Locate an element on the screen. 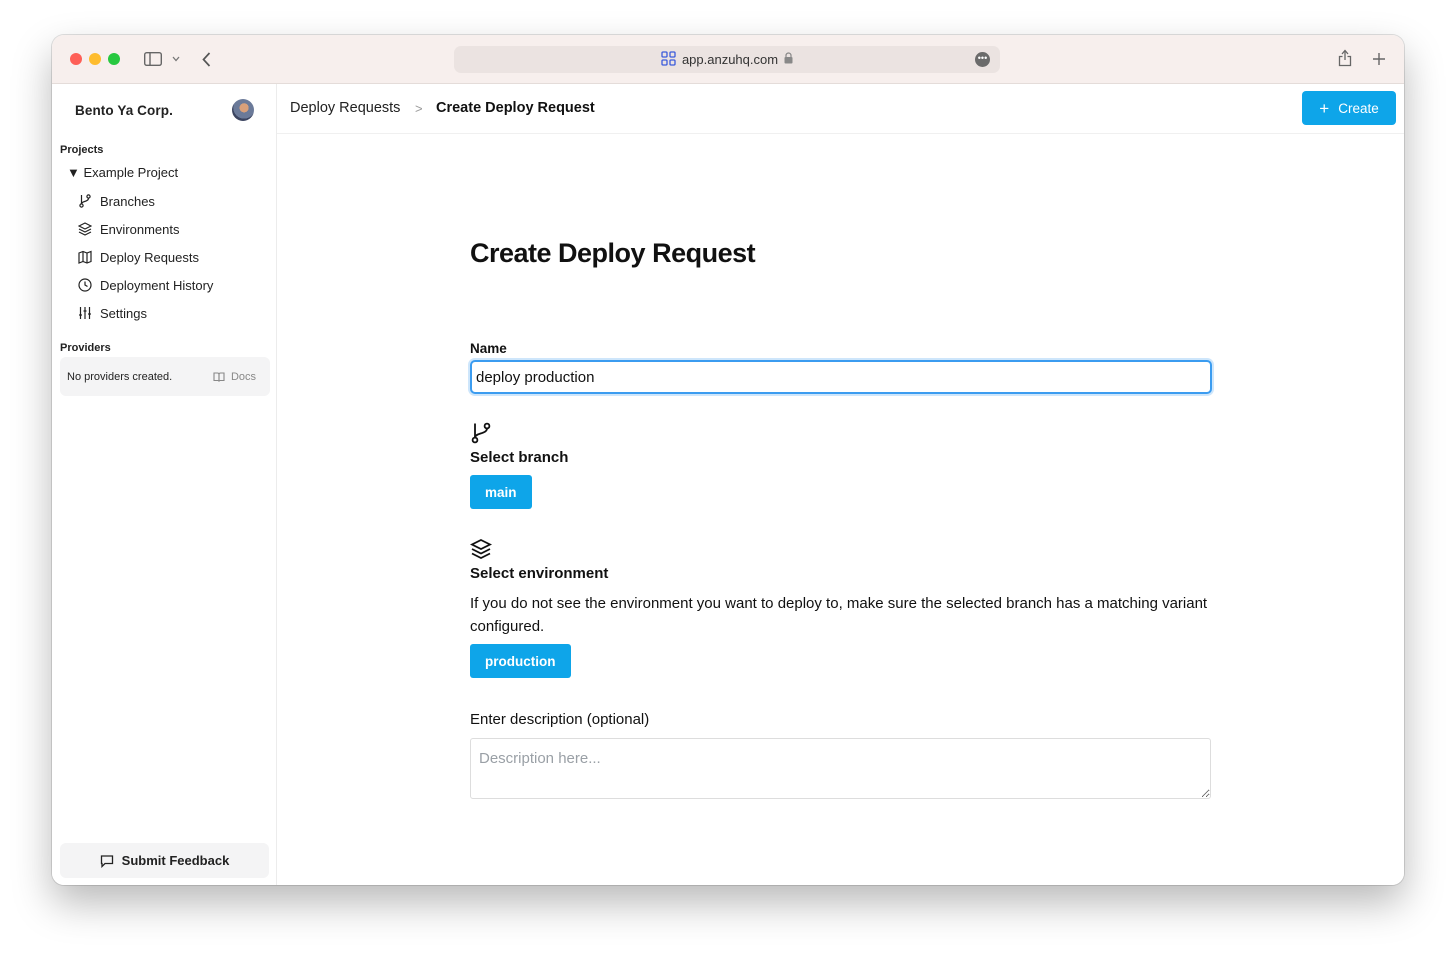  environment-option-production: production is located at coordinates (520, 661).